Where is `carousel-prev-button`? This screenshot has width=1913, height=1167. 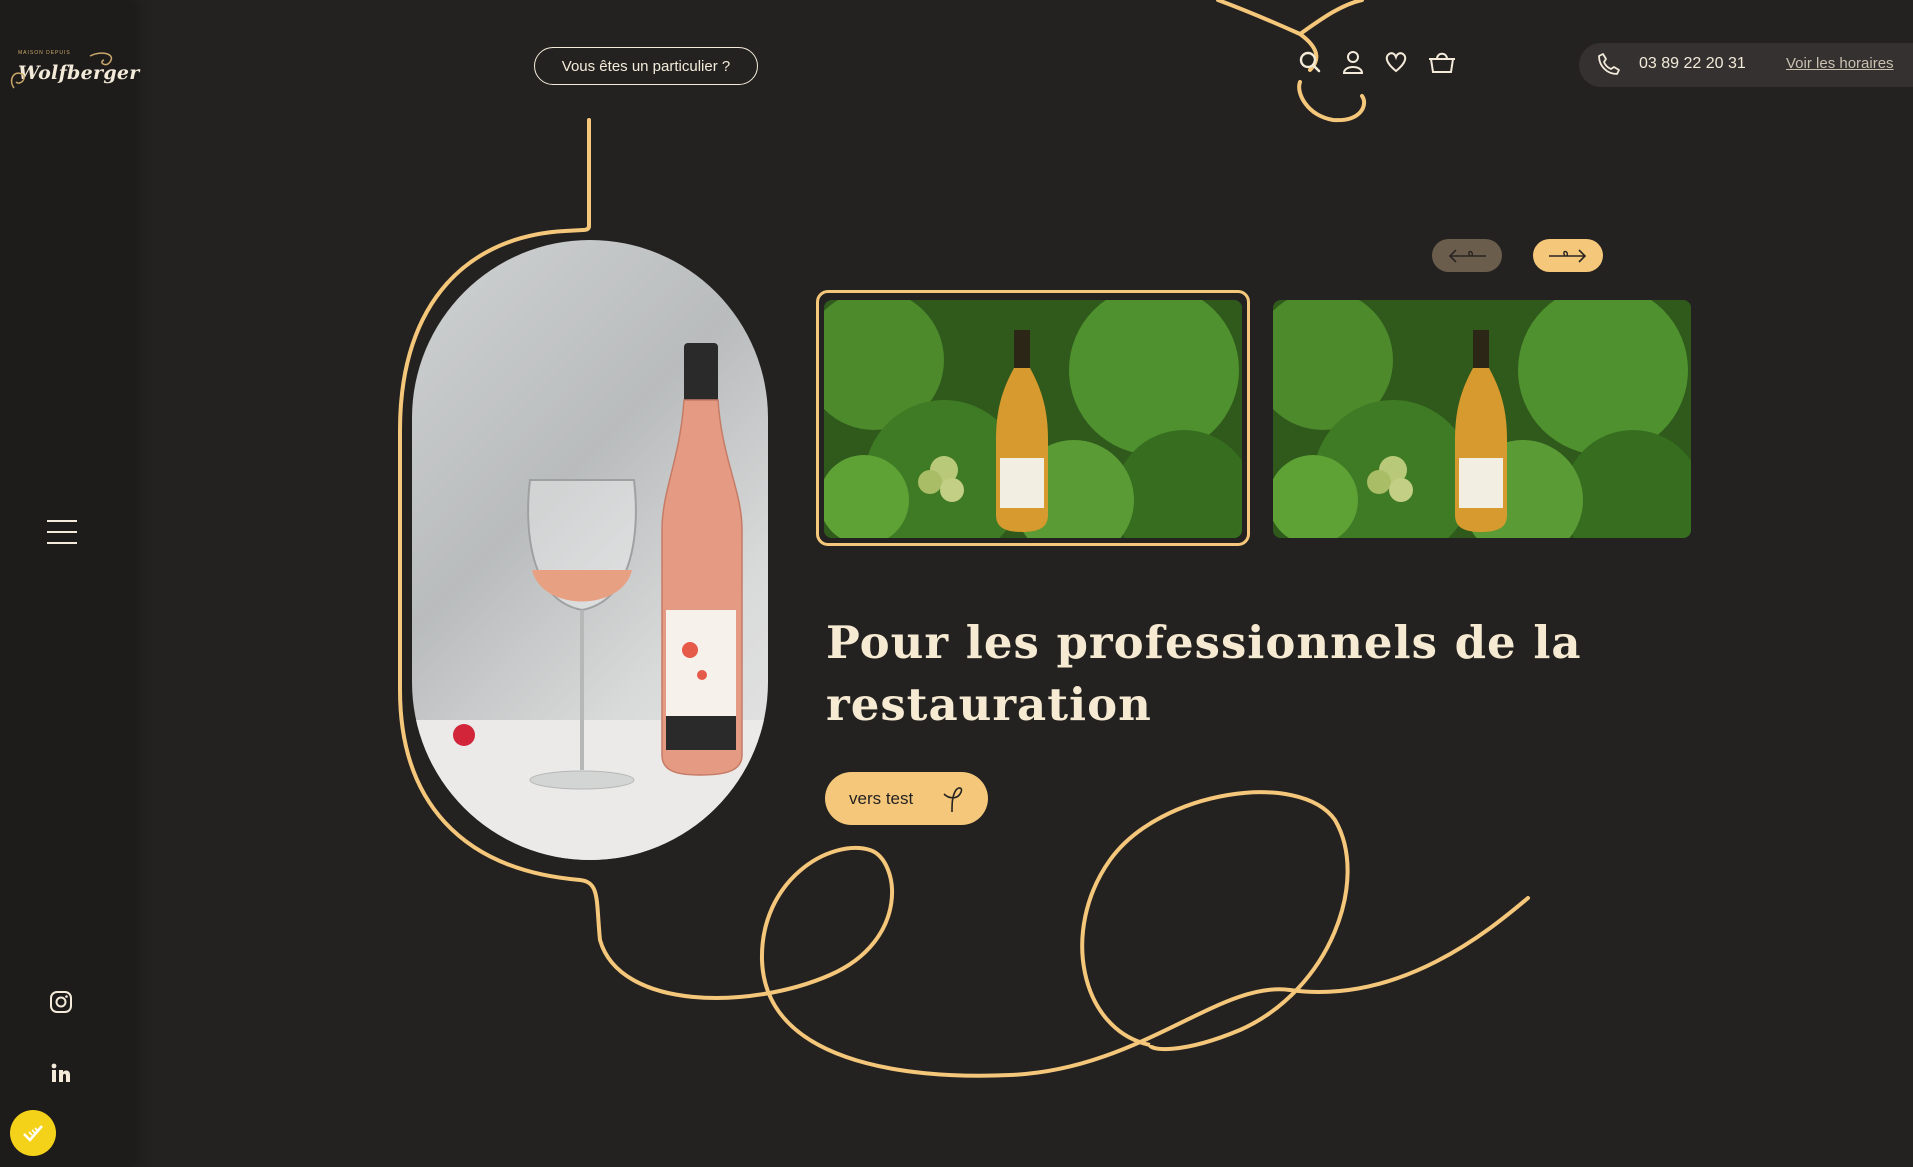
carousel-prev-button is located at coordinates (1467, 255).